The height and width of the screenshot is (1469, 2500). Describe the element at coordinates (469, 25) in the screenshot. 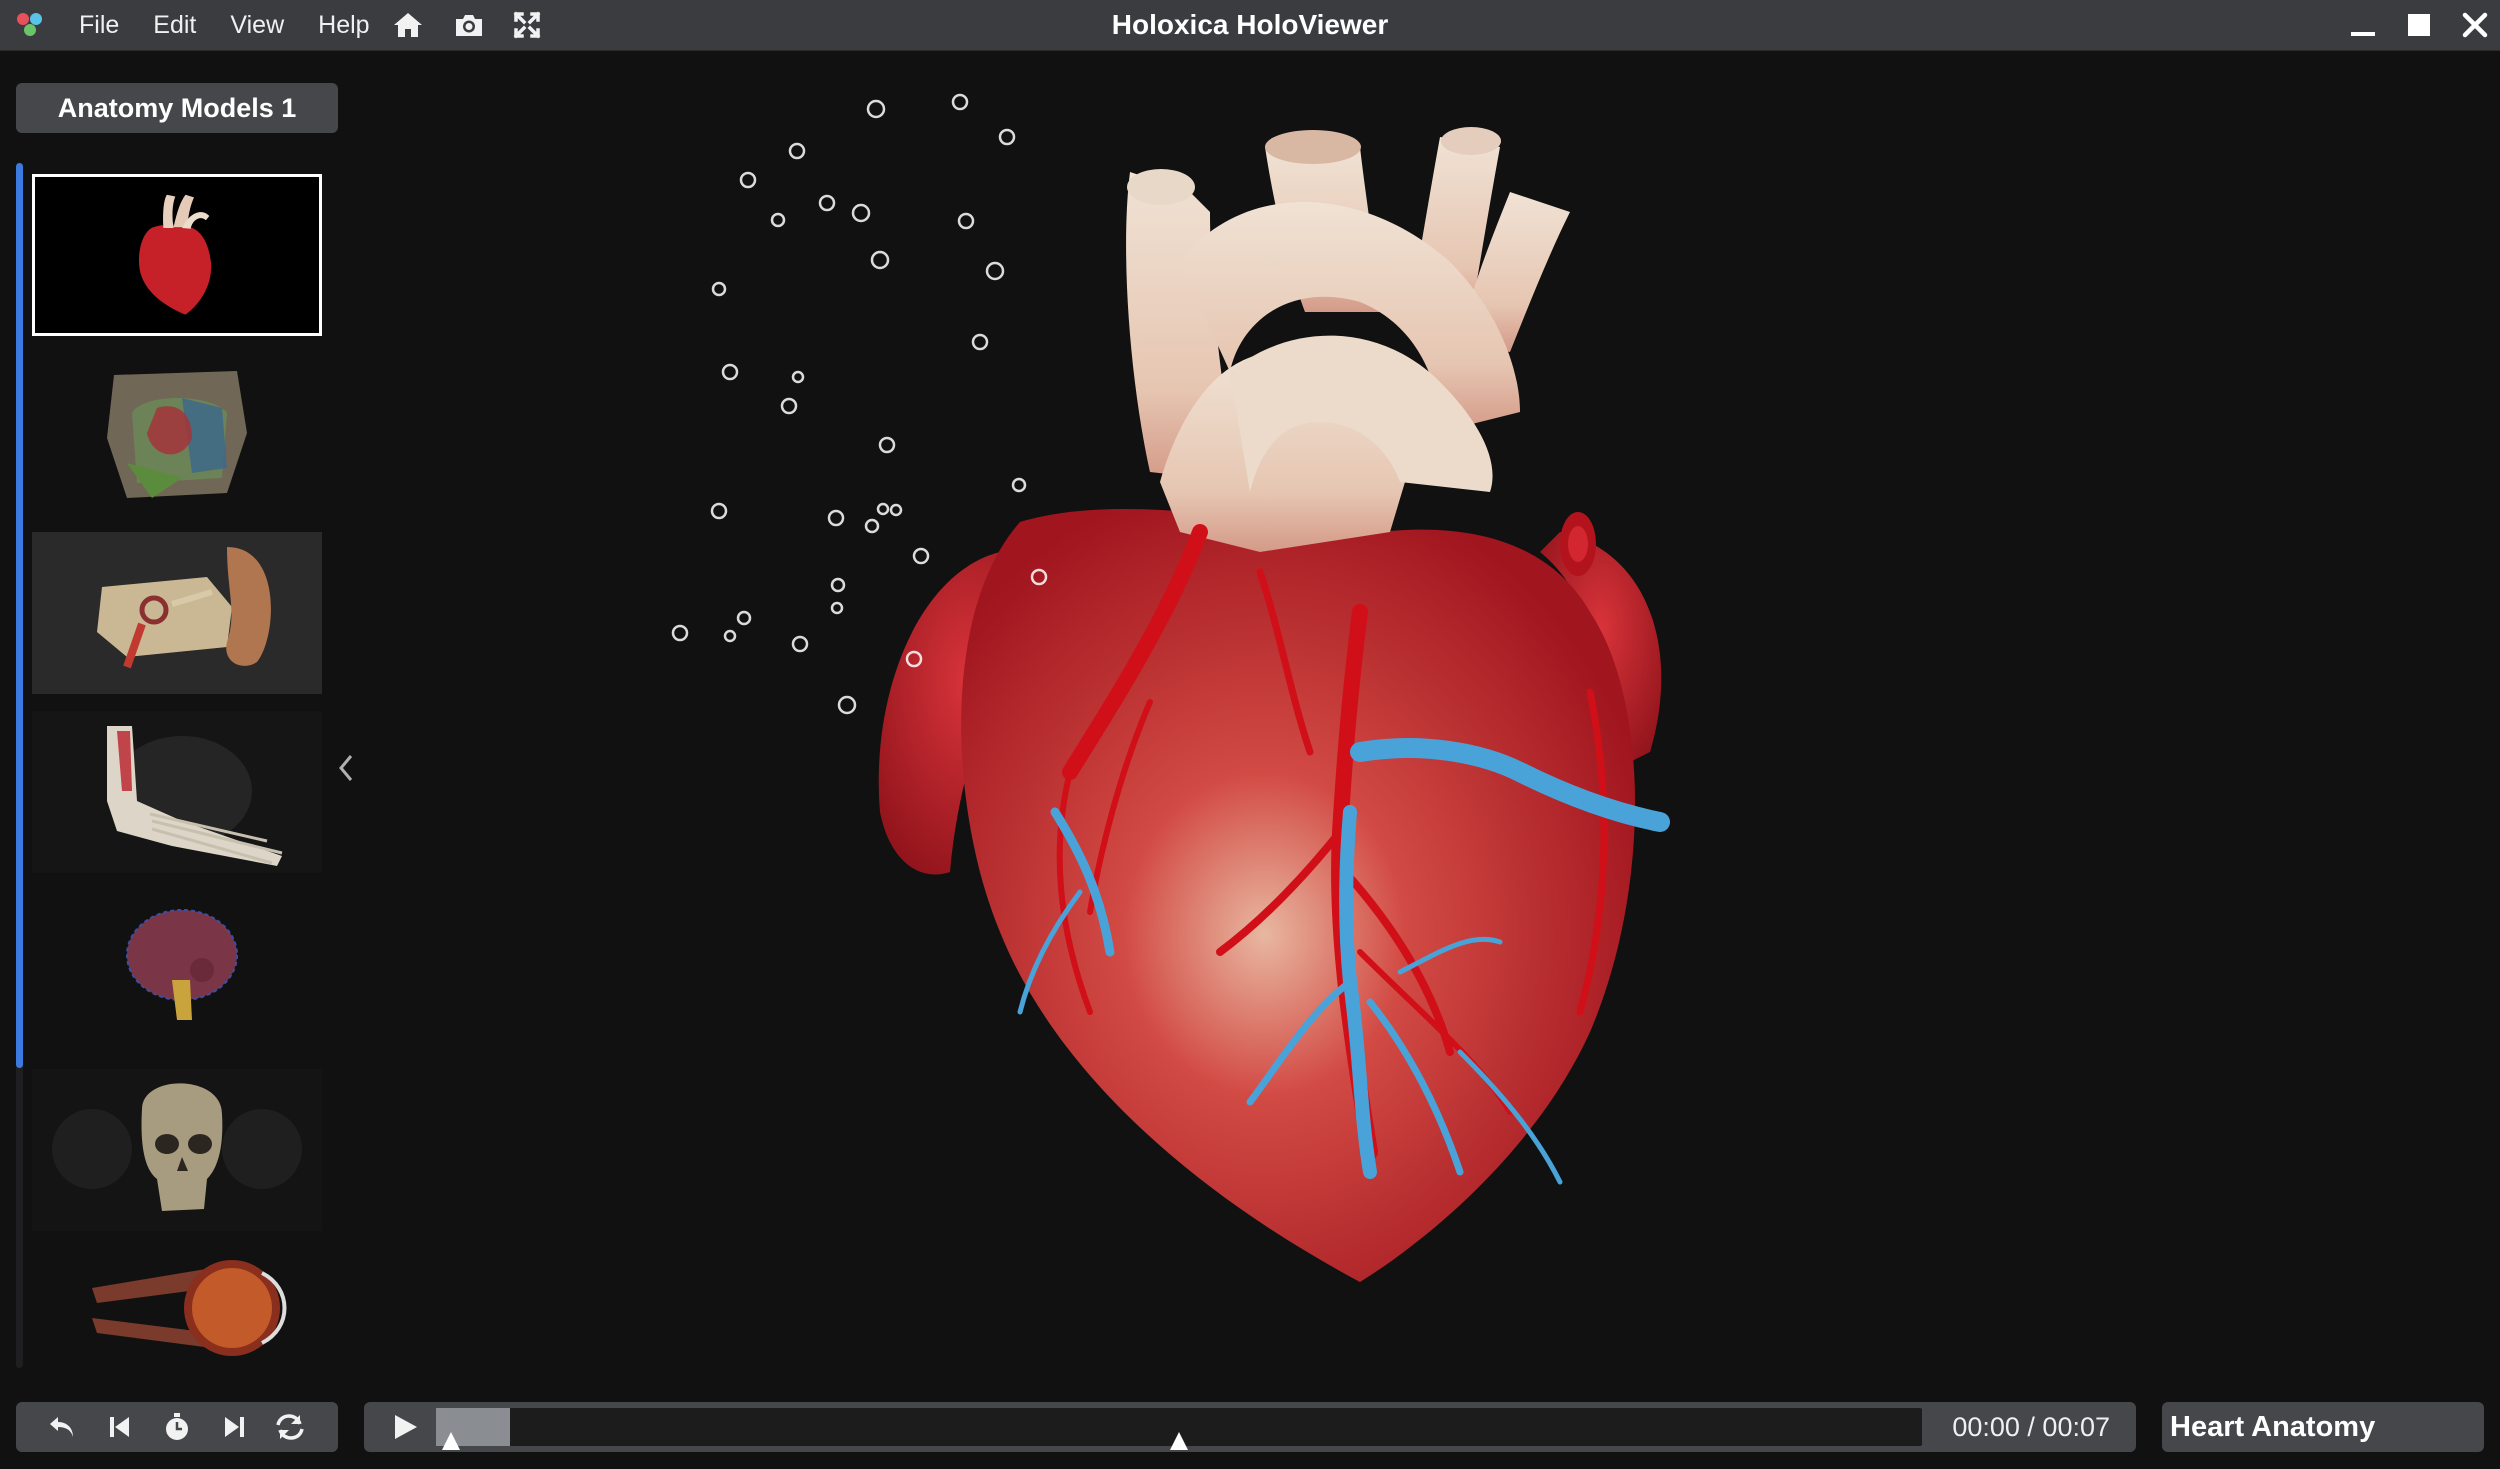

I see `camera-icon` at that location.